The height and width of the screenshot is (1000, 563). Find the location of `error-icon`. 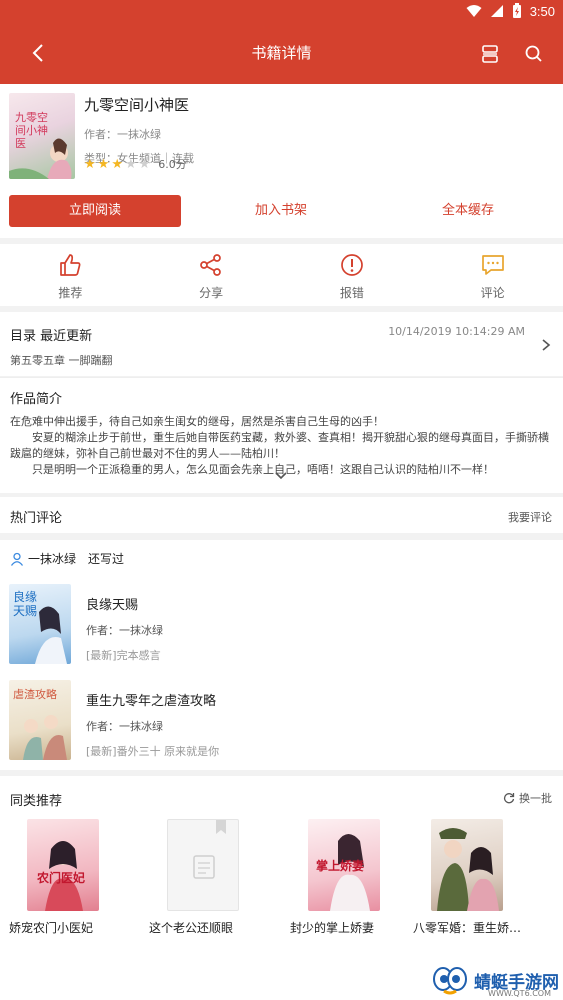

error-icon is located at coordinates (352, 265).